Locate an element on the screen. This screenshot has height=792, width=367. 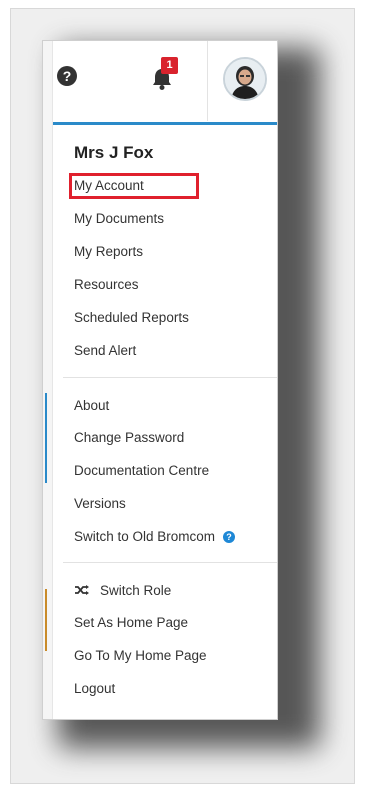
menu-item-set-home-page: Set As Home Page is located at coordinates (131, 623).